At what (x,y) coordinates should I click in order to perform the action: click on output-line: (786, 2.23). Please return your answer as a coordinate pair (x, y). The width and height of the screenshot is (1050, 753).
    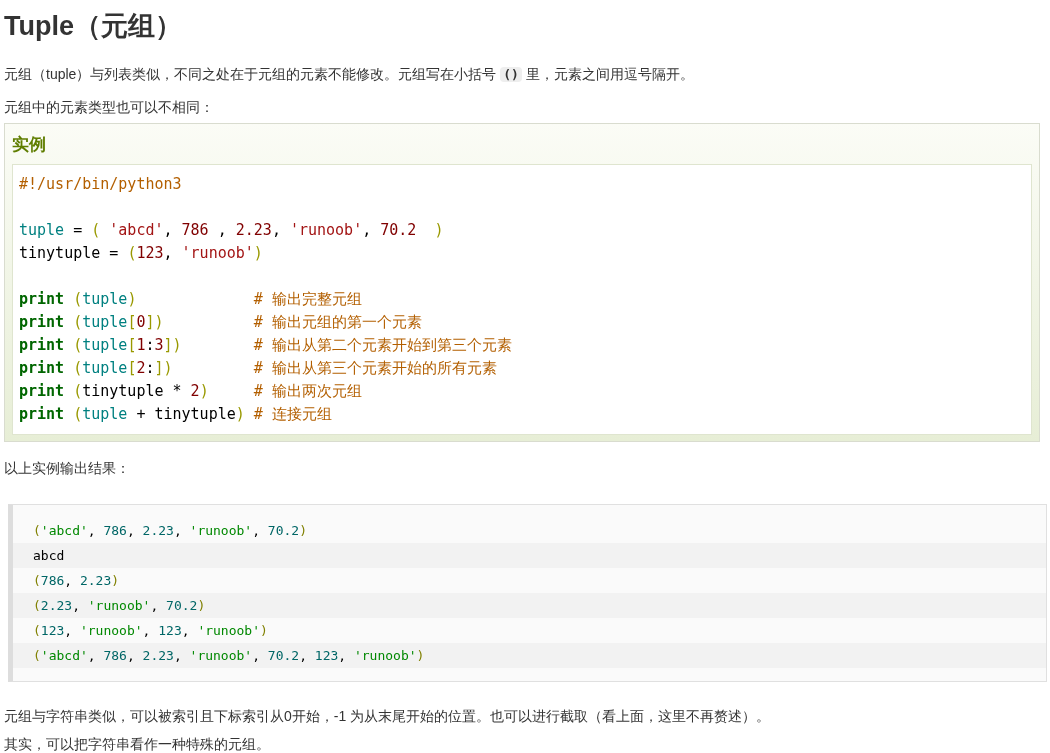
    Looking at the image, I should click on (76, 580).